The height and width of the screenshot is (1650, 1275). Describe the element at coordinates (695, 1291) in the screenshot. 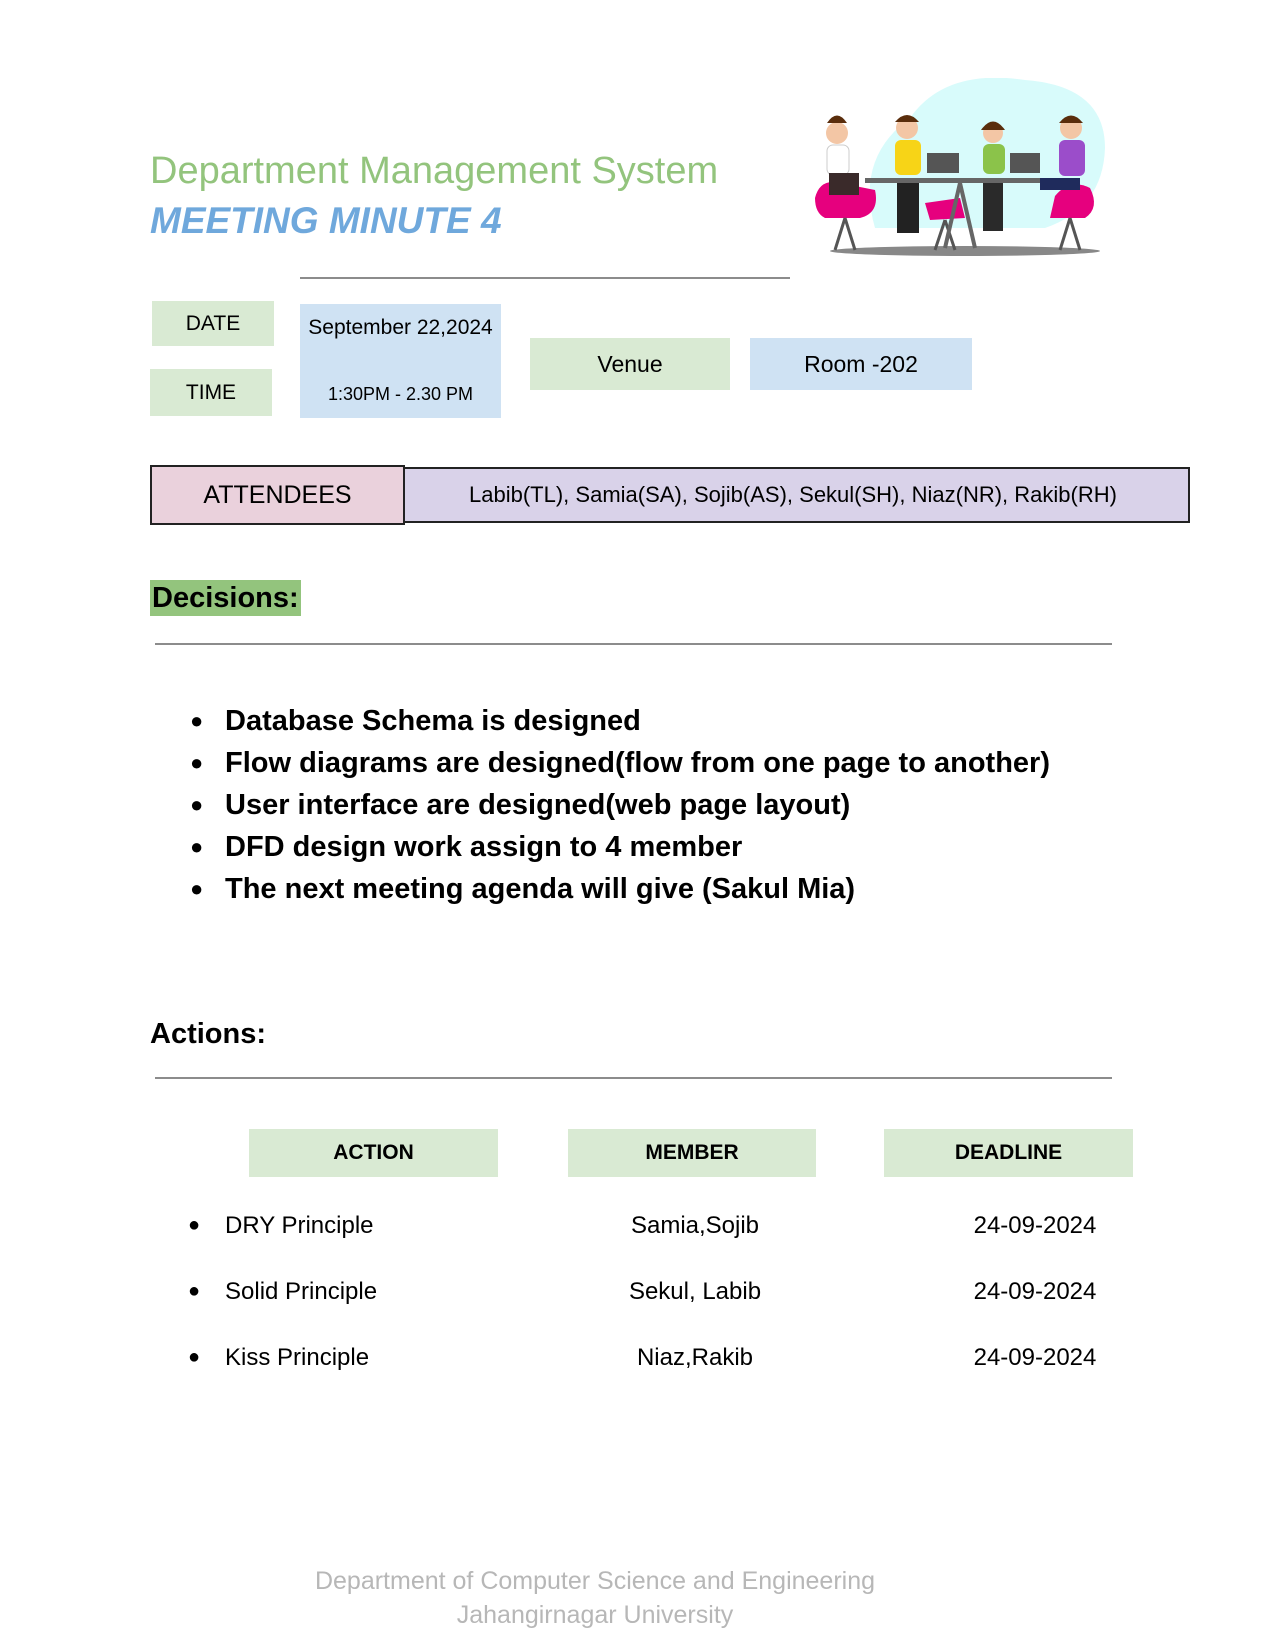

I see `member-cell: Sekul, Labib` at that location.